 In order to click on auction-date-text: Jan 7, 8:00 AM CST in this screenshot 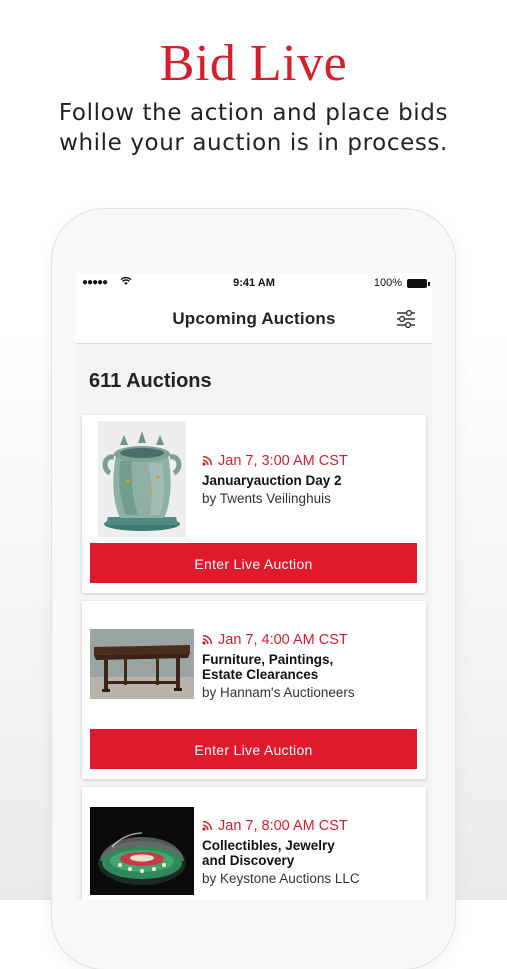, I will do `click(283, 826)`.